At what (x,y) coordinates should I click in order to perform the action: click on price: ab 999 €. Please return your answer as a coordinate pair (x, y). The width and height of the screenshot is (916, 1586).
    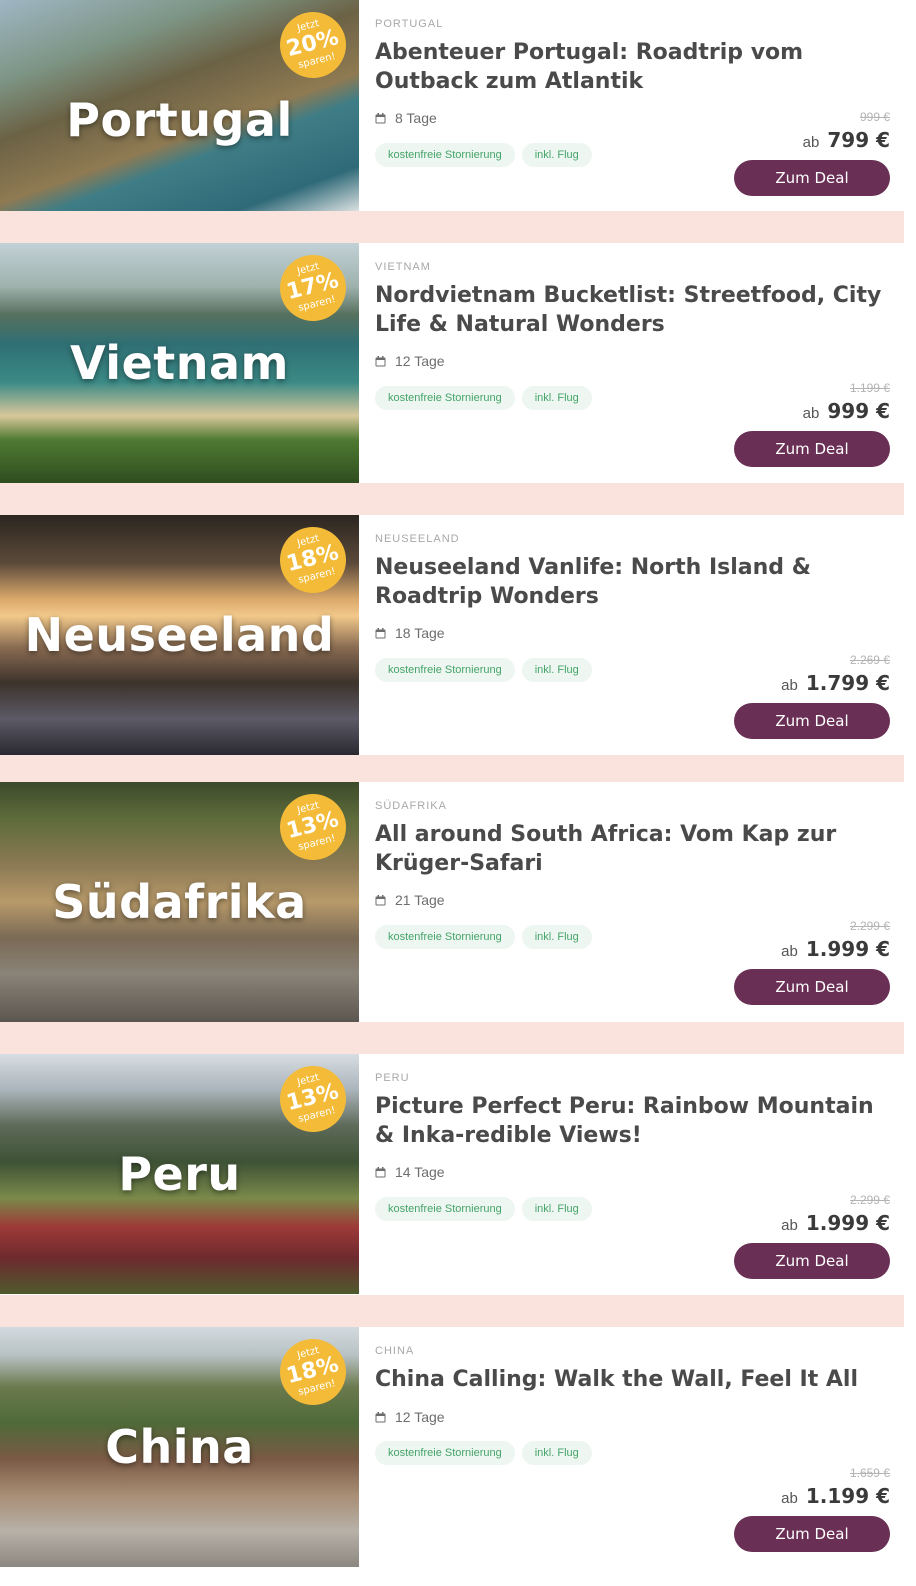
    Looking at the image, I should click on (846, 411).